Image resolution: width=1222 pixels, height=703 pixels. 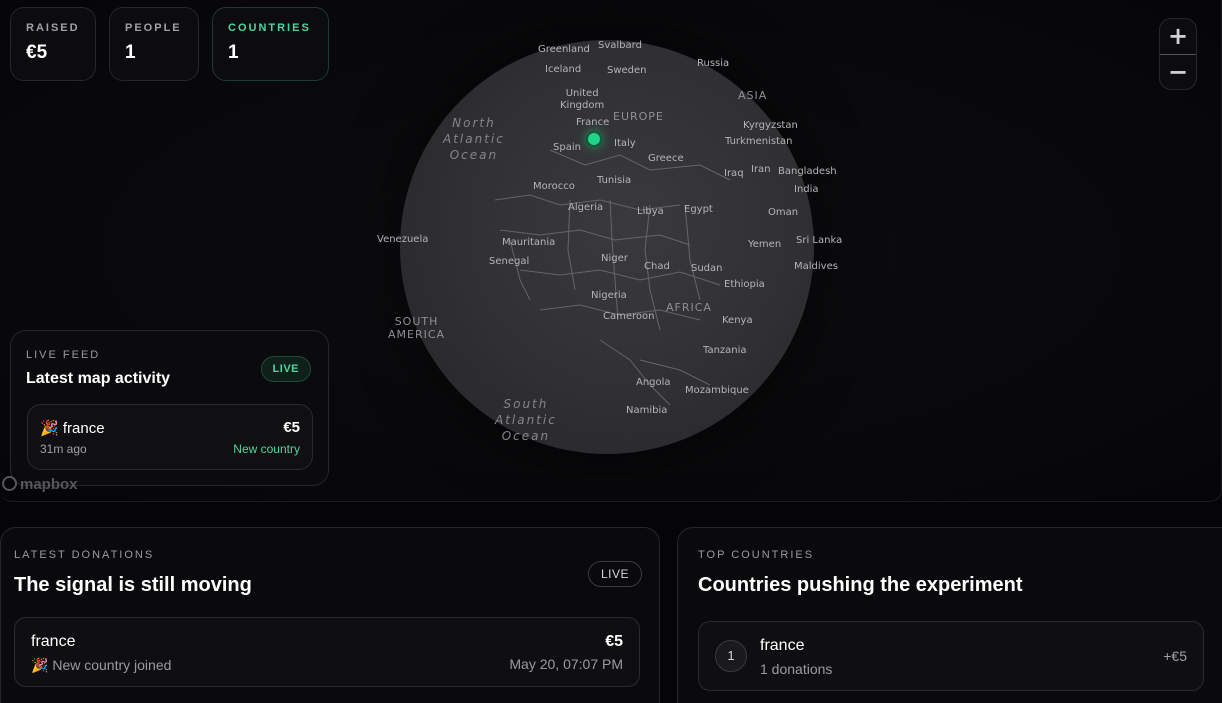 I want to click on stat-countries-value: 1, so click(x=233, y=52).